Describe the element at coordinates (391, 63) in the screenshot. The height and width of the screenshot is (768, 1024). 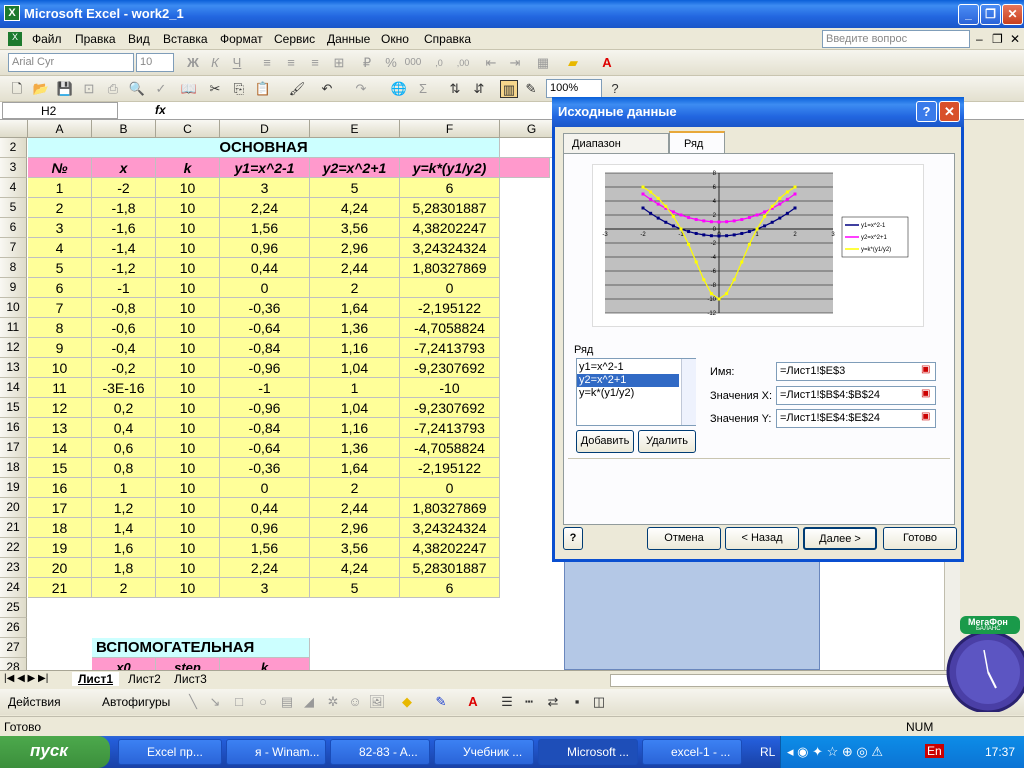
I see `percent-icon: %` at that location.